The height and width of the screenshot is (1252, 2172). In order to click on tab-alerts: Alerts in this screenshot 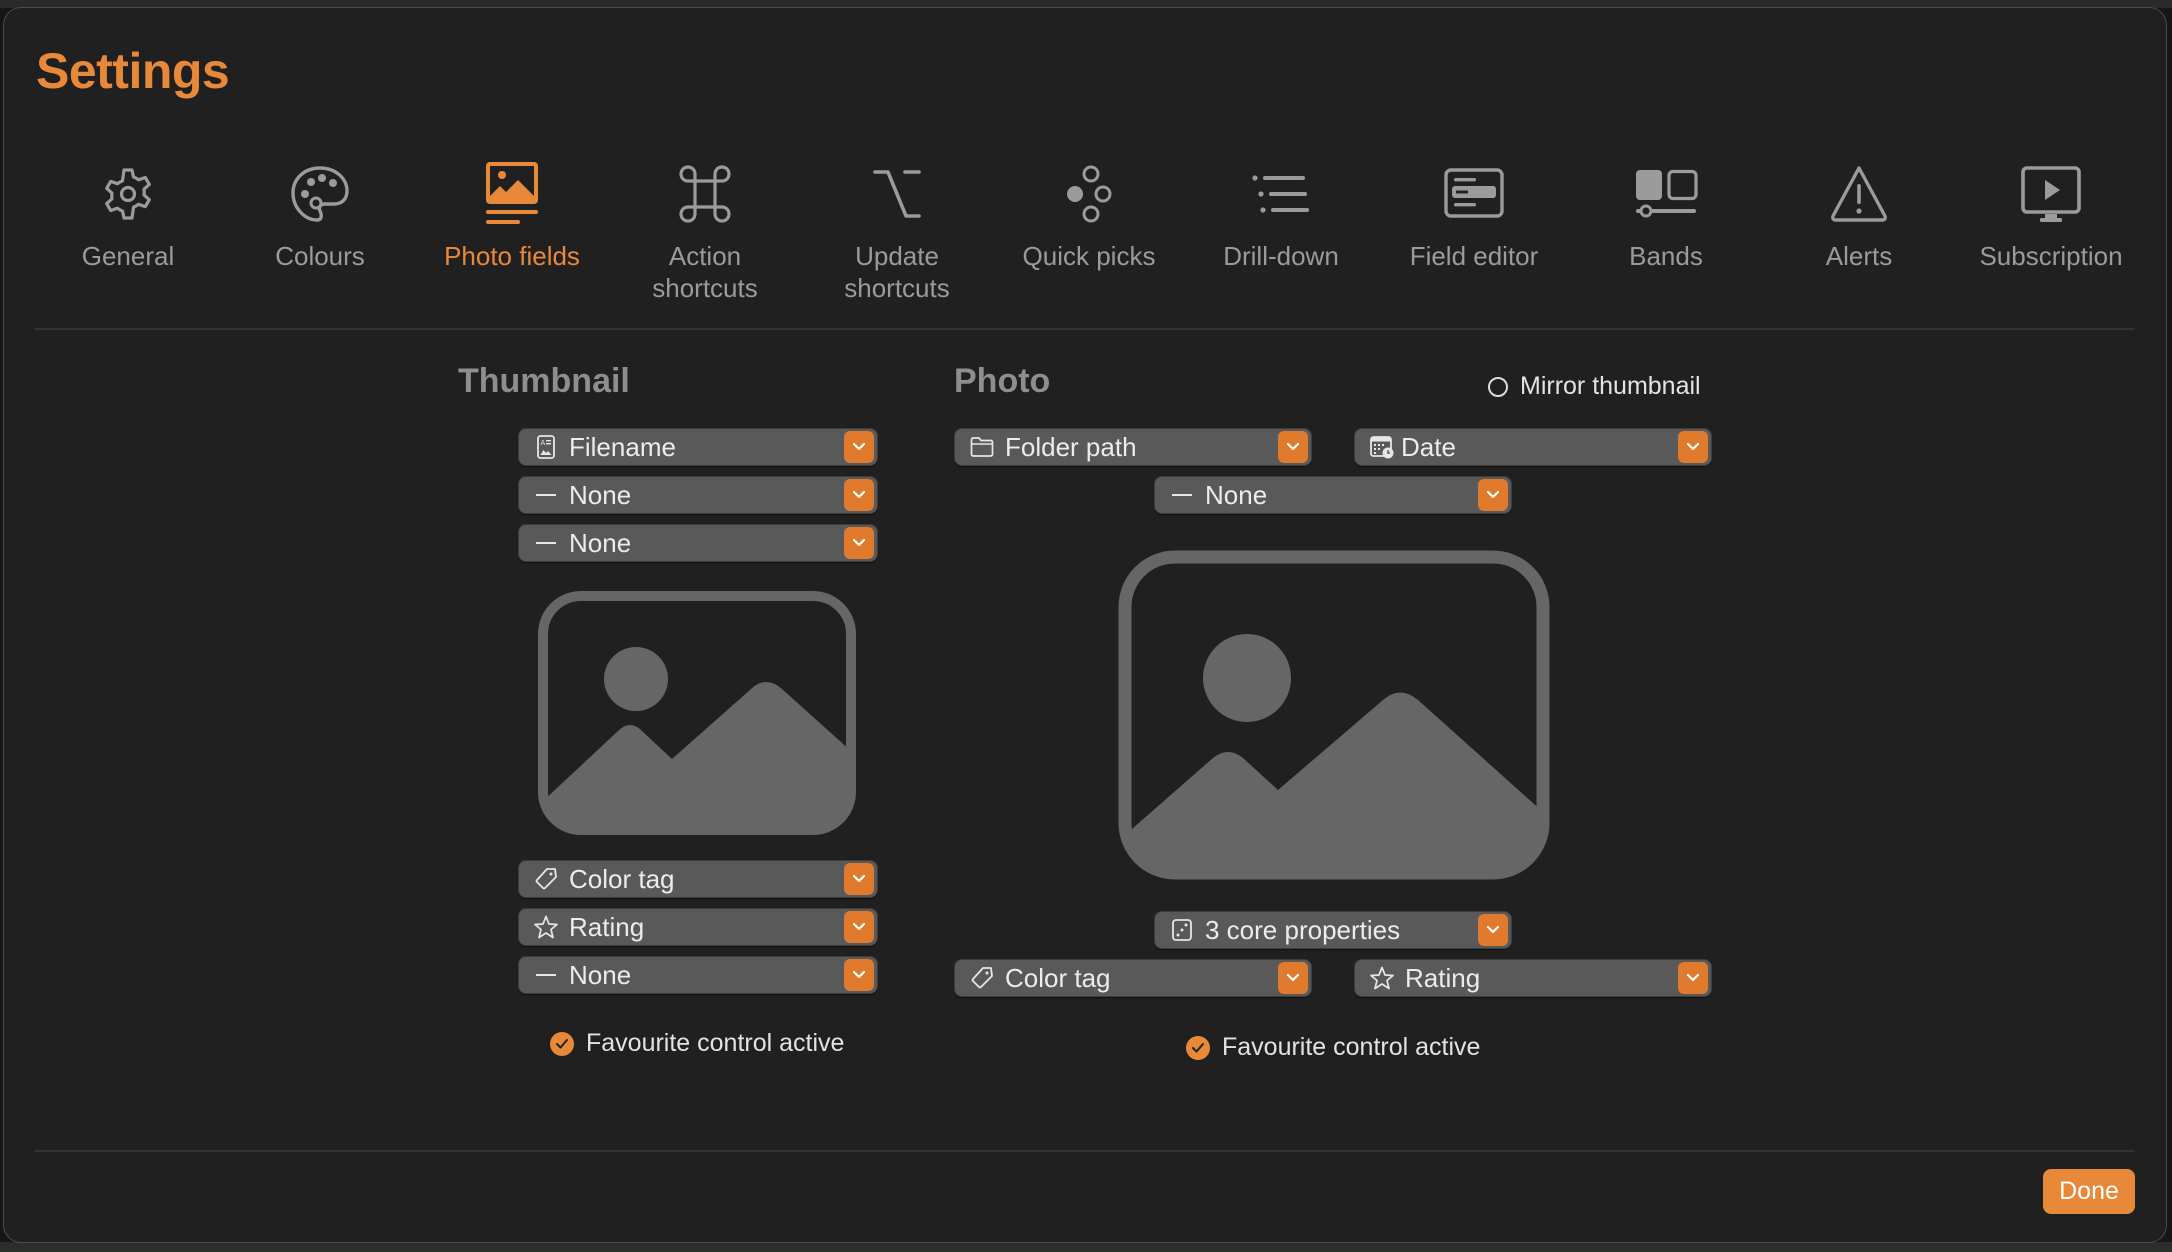, I will do `click(1859, 215)`.